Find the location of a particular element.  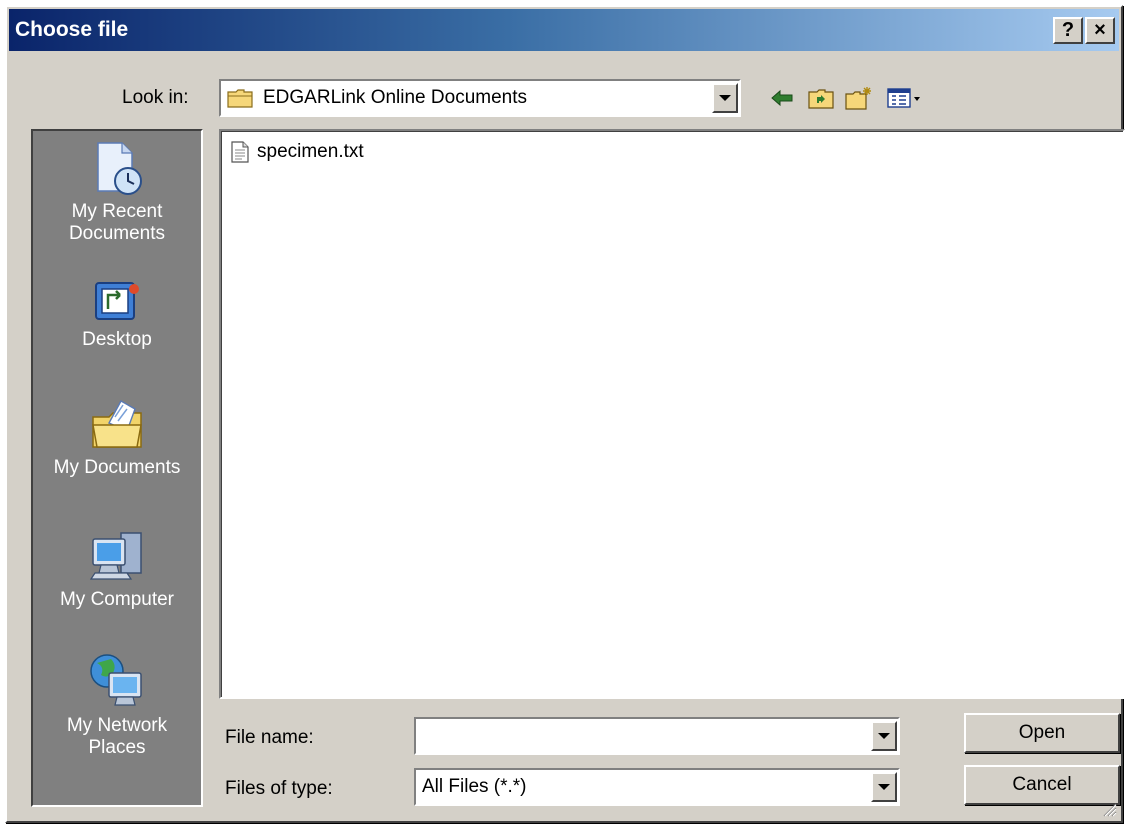

file-name-dropdown-button is located at coordinates (884, 736).